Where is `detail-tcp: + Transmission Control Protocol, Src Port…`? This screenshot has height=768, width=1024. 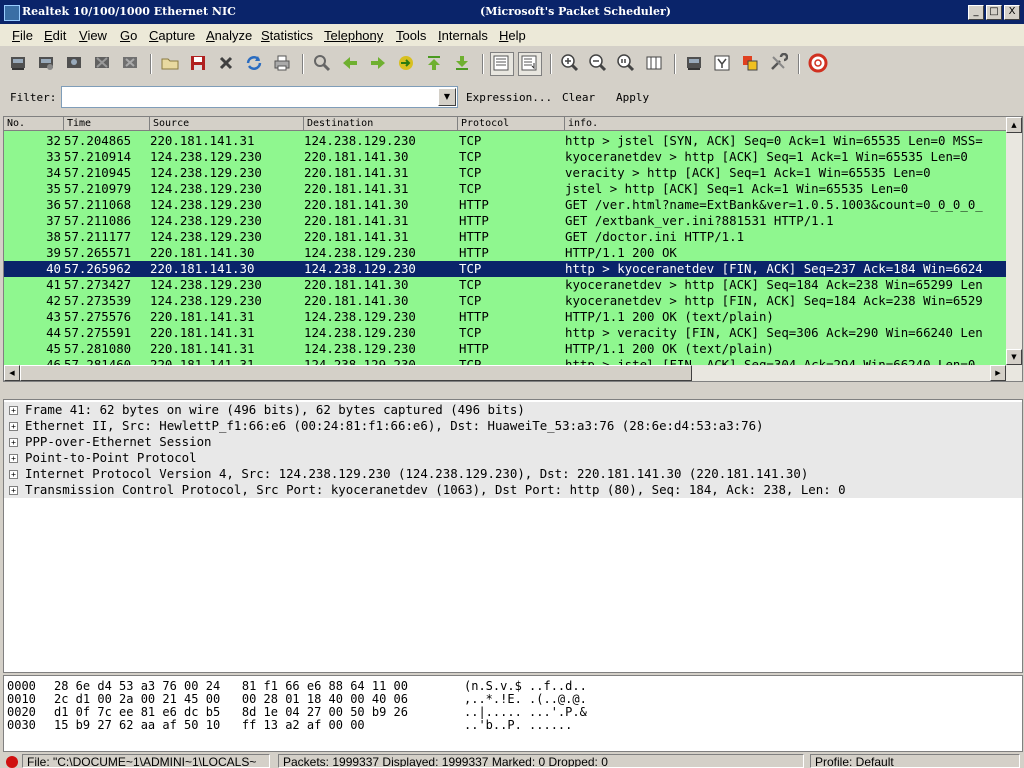 detail-tcp: + Transmission Control Protocol, Src Port… is located at coordinates (513, 490).